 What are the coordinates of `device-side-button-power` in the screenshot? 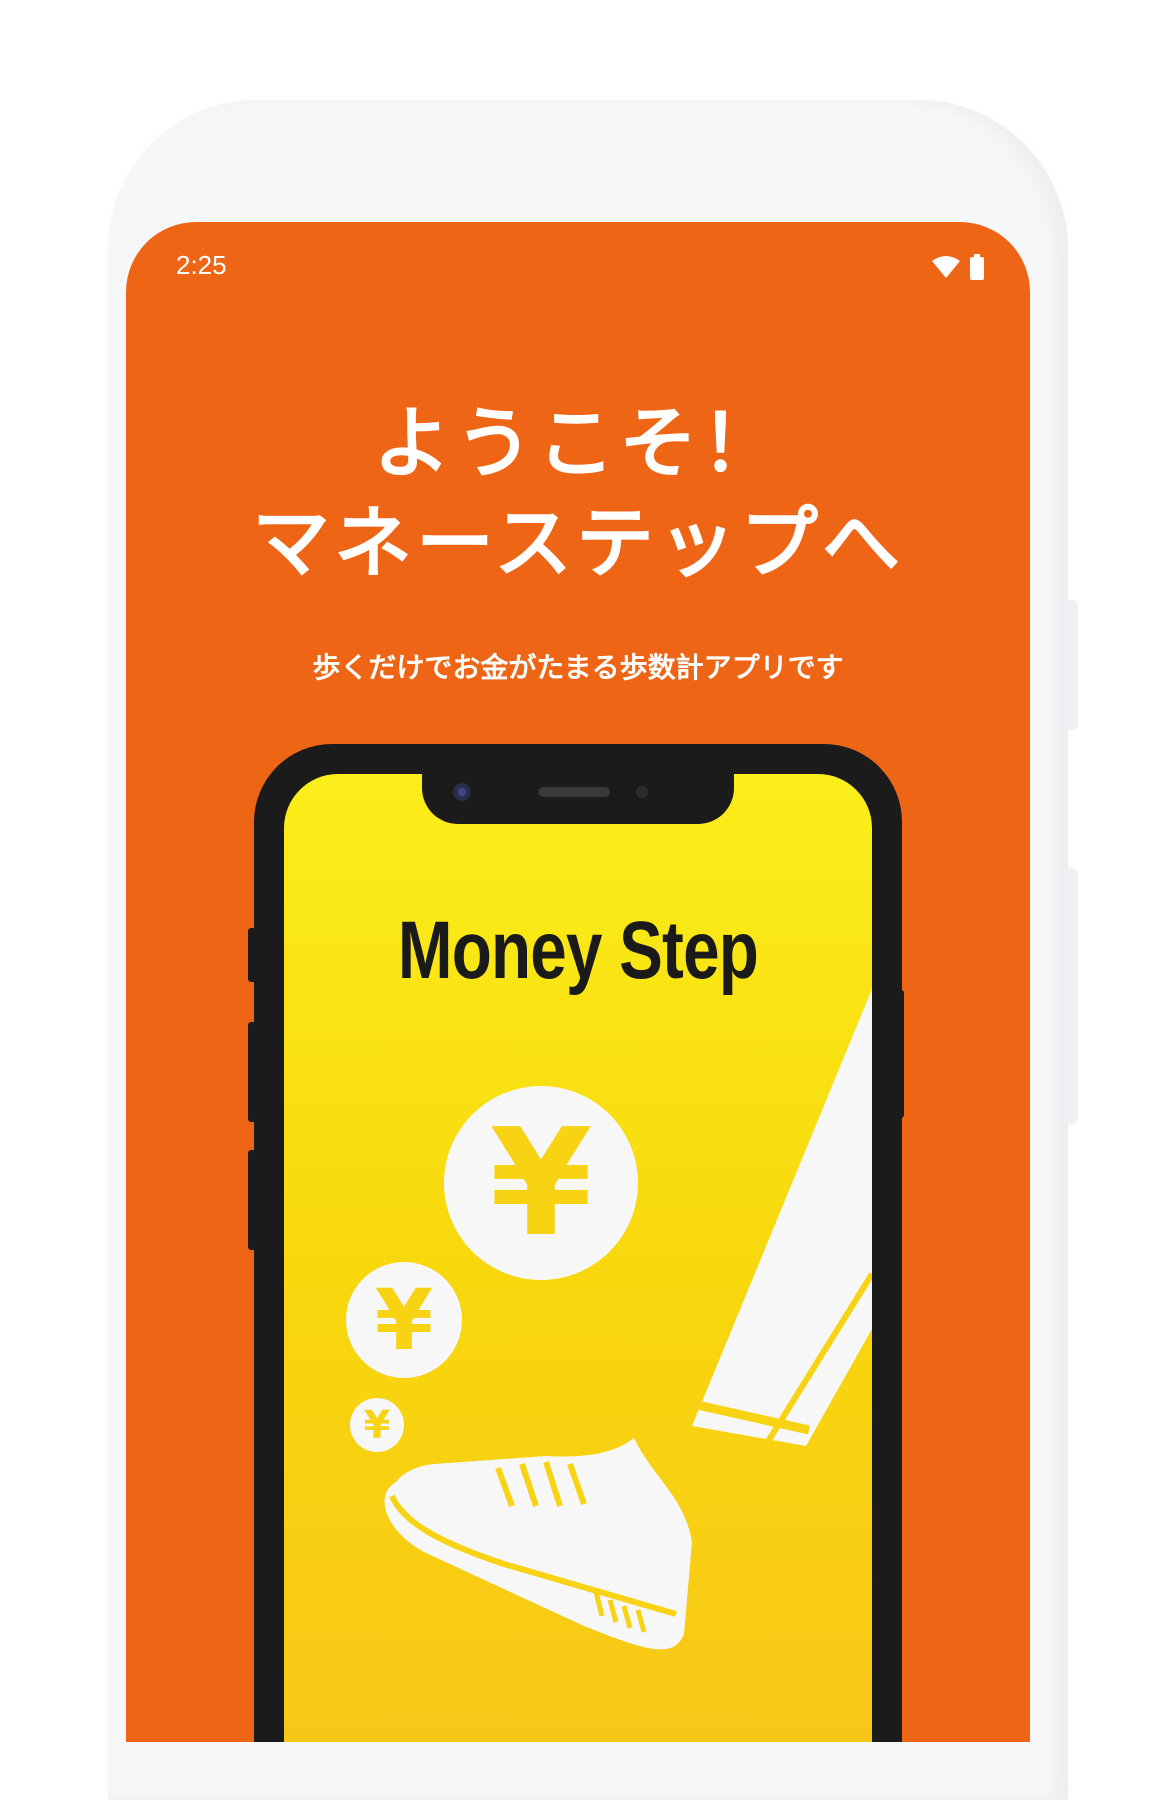 It's located at (1071, 665).